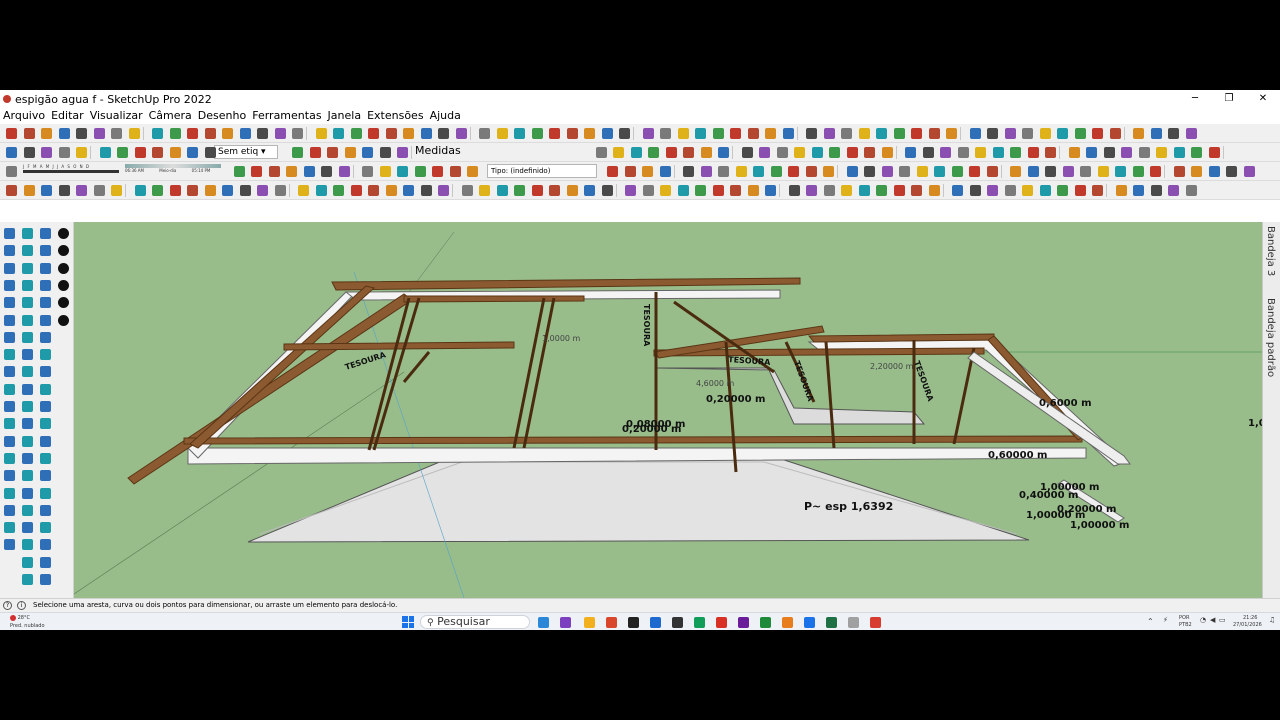 This screenshot has height=720, width=1280. What do you see at coordinates (408, 622) in the screenshot?
I see `start-button` at bounding box center [408, 622].